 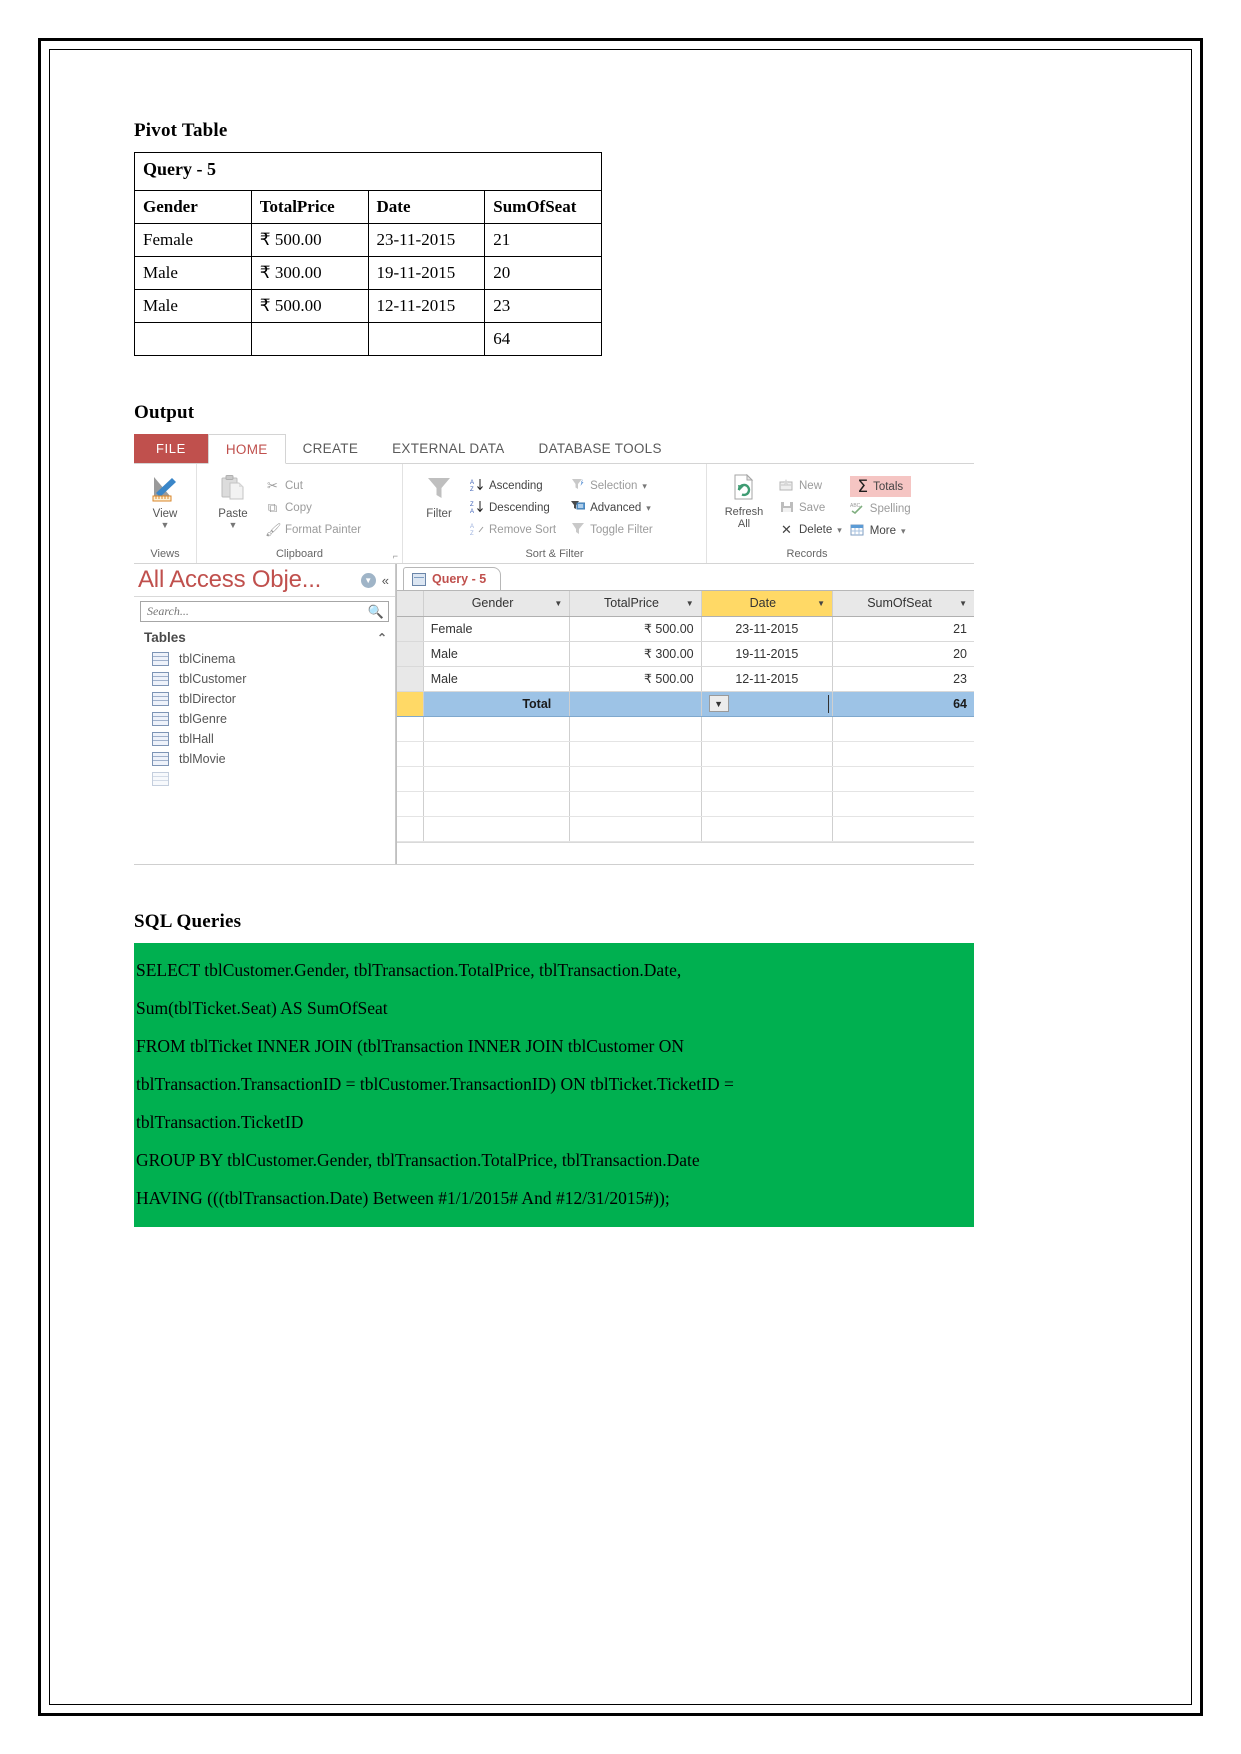 I want to click on search-icon: 🔍, so click(x=376, y=612).